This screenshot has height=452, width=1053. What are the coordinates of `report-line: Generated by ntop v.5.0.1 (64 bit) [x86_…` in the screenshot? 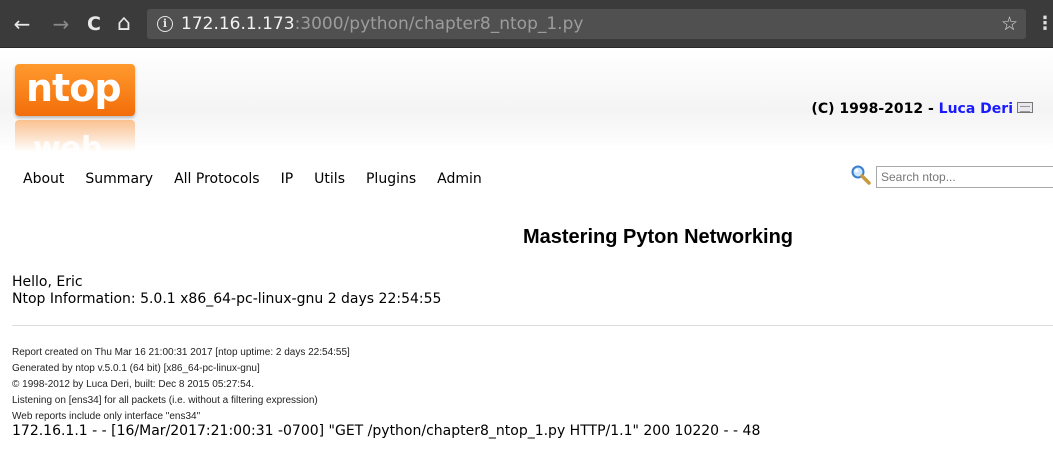 It's located at (136, 368).